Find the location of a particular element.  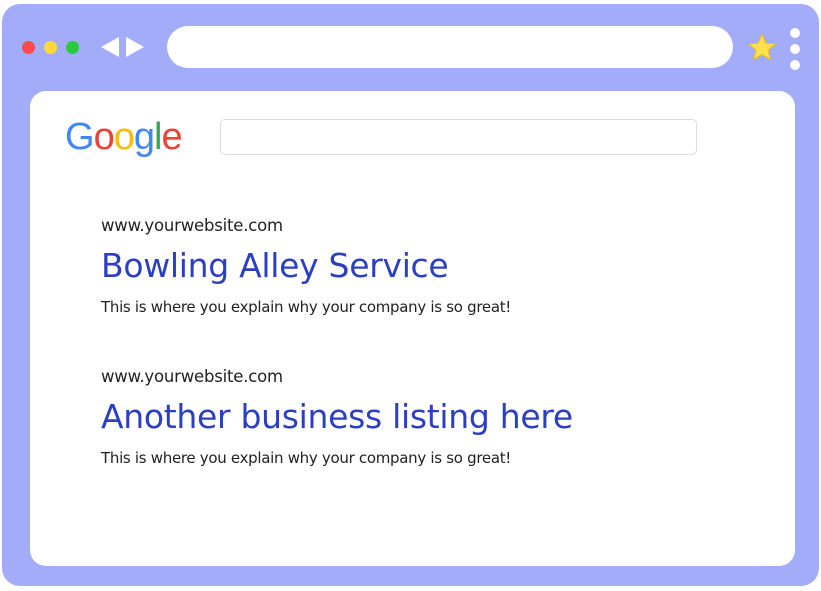

result-title-link: Bowling Alley Service is located at coordinates (306, 266).